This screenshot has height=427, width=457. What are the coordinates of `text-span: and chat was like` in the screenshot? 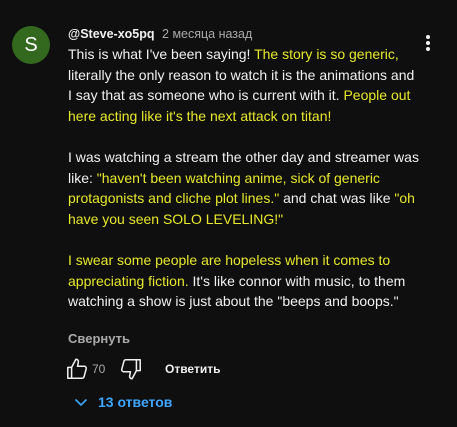 It's located at (337, 198).